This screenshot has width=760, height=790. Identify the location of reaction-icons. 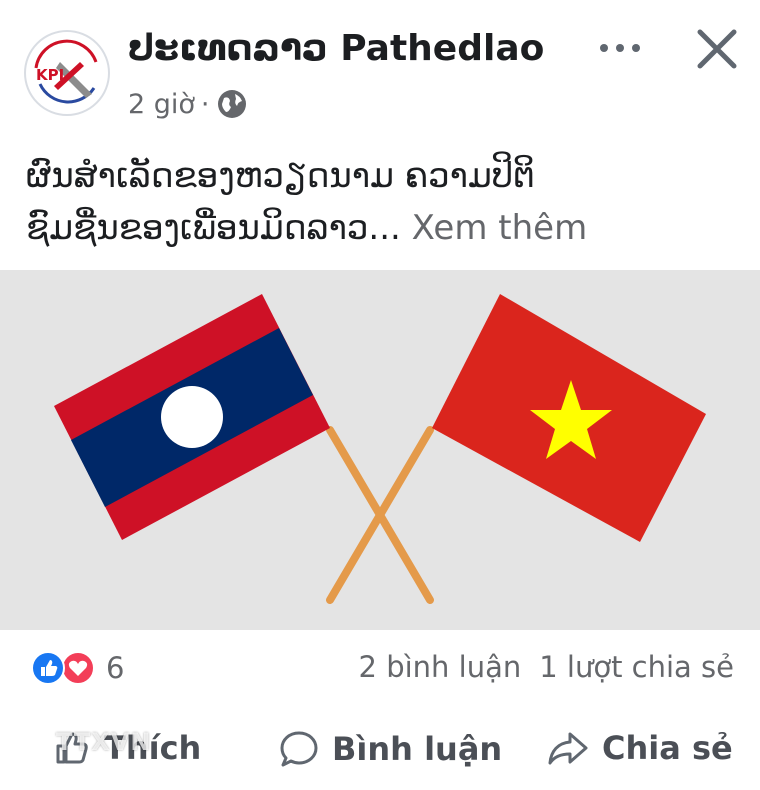
(63, 668).